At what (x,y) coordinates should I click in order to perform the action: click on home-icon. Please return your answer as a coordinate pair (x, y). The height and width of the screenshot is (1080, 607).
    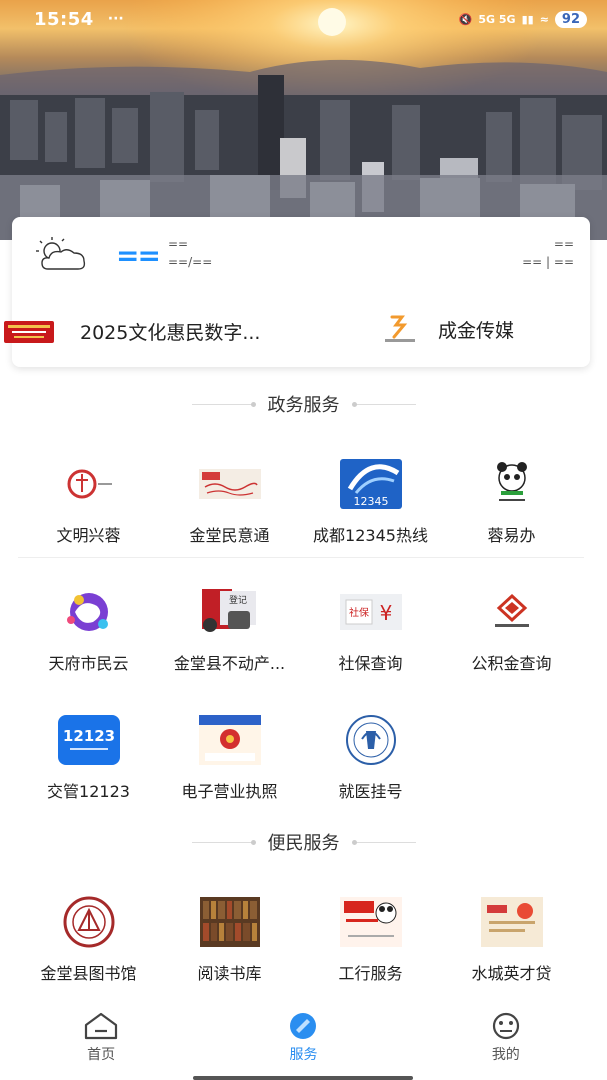
    Looking at the image, I should click on (101, 1026).